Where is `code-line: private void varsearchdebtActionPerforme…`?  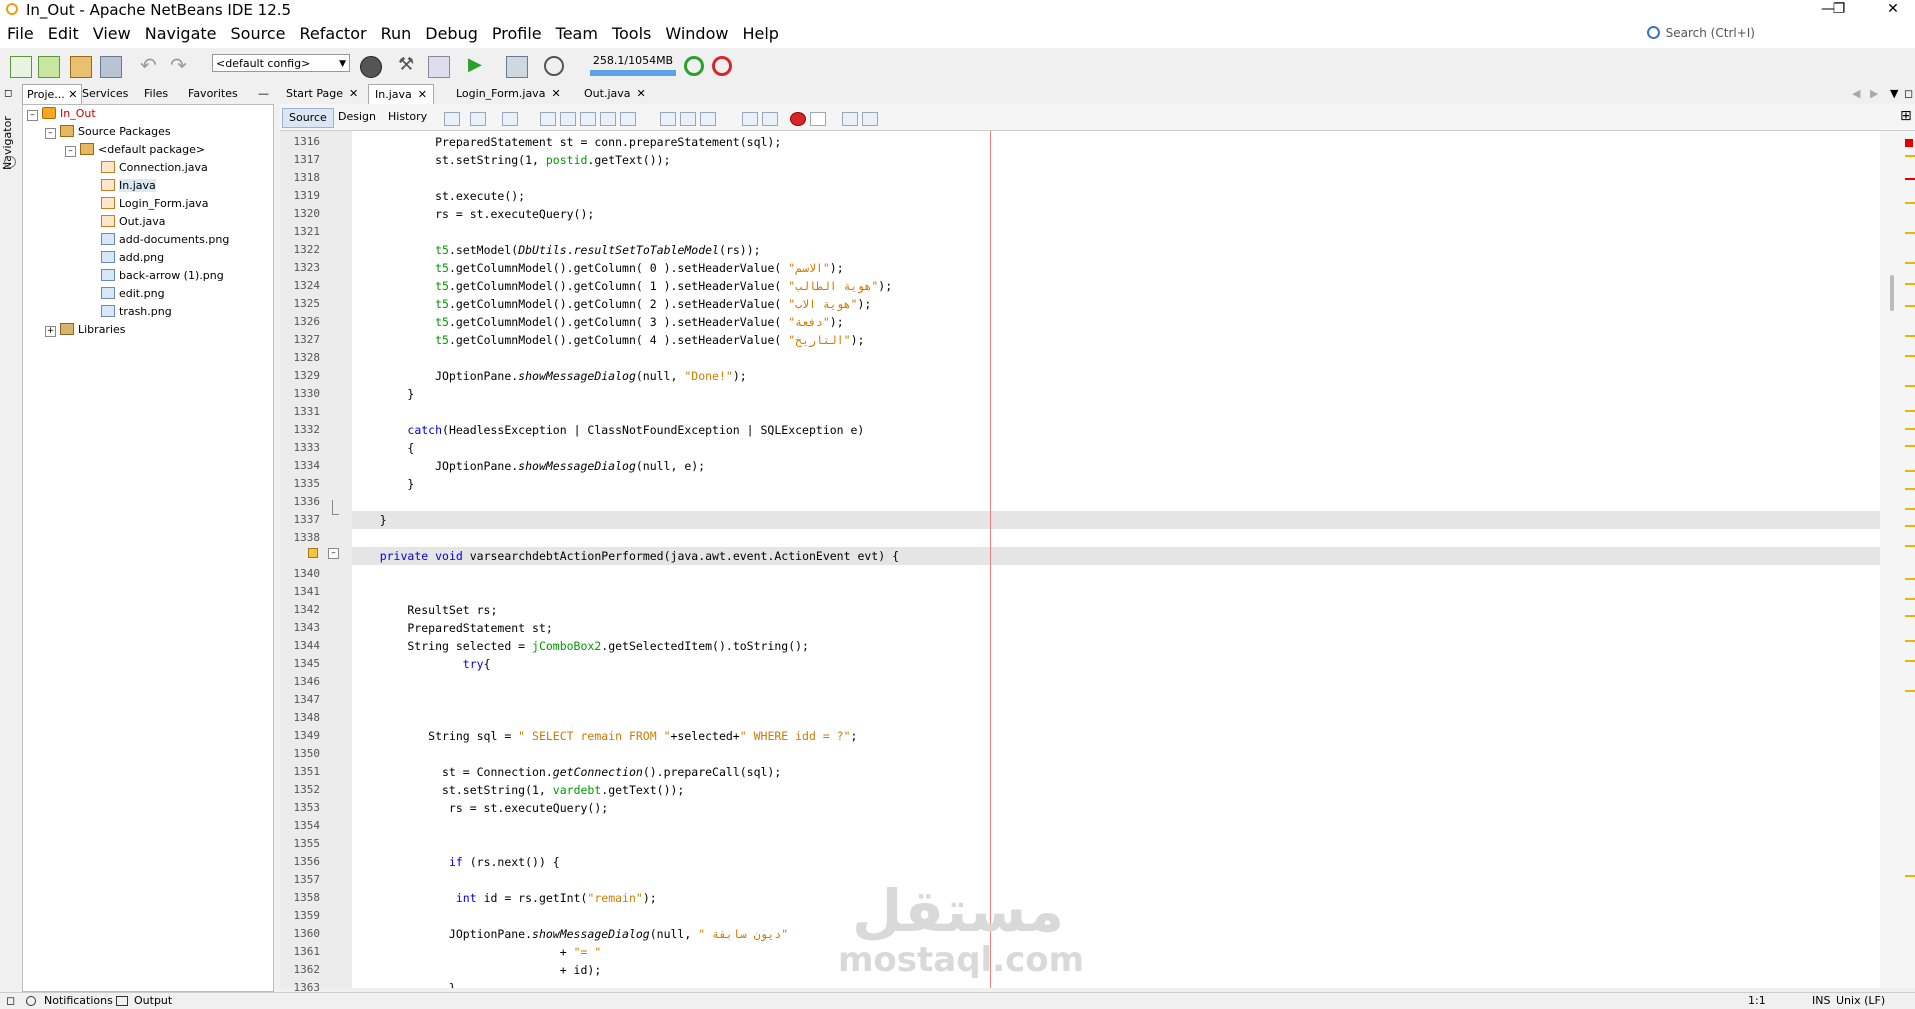
code-line: private void varsearchdebtActionPerforme… is located at coordinates (1116, 556).